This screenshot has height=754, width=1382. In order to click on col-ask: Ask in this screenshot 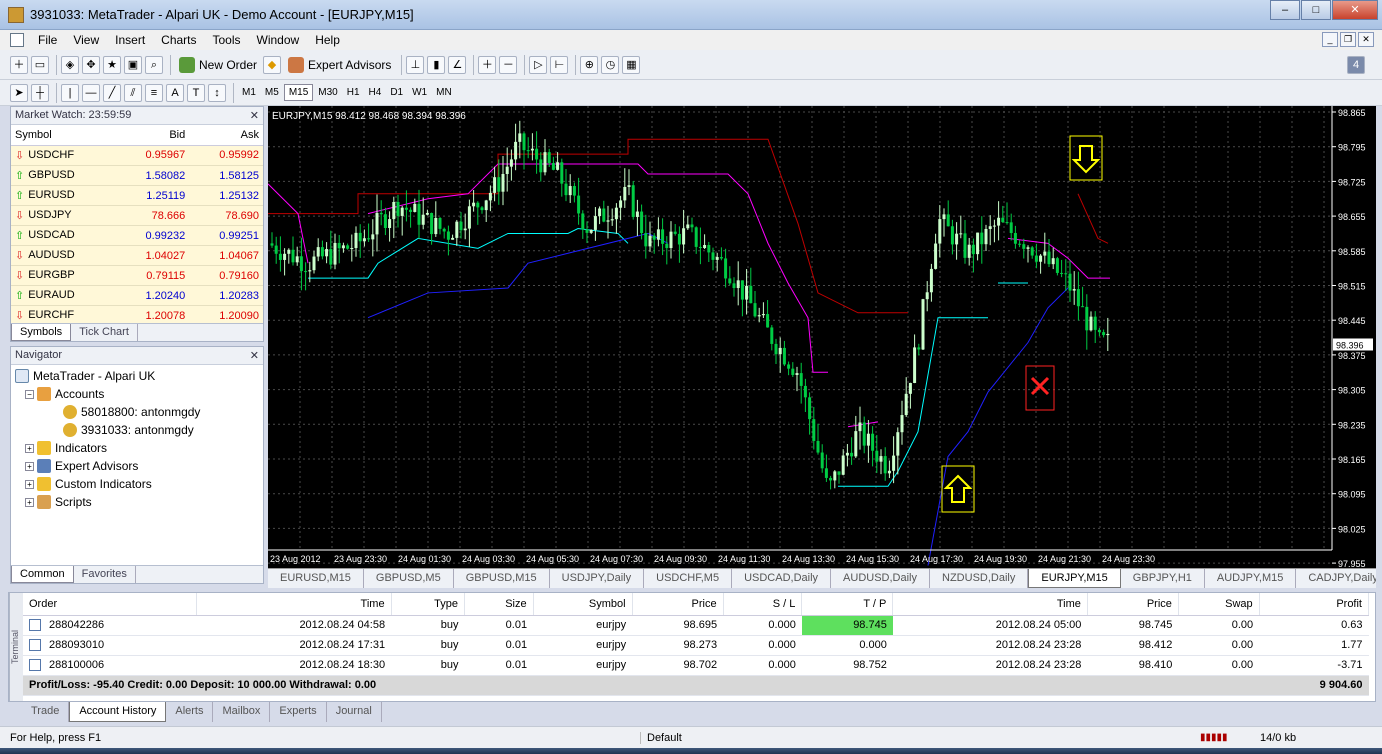, I will do `click(226, 135)`.